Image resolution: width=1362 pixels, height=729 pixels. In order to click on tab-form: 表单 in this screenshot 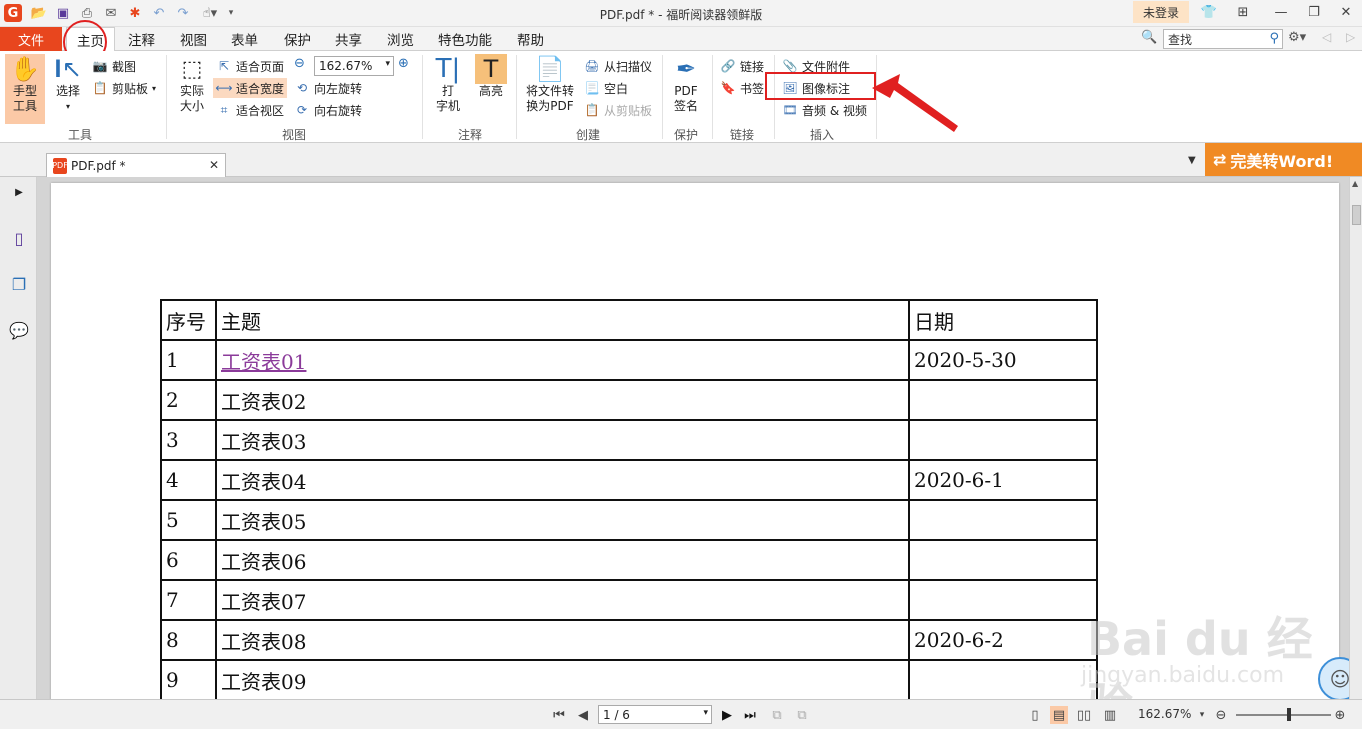, I will do `click(244, 39)`.